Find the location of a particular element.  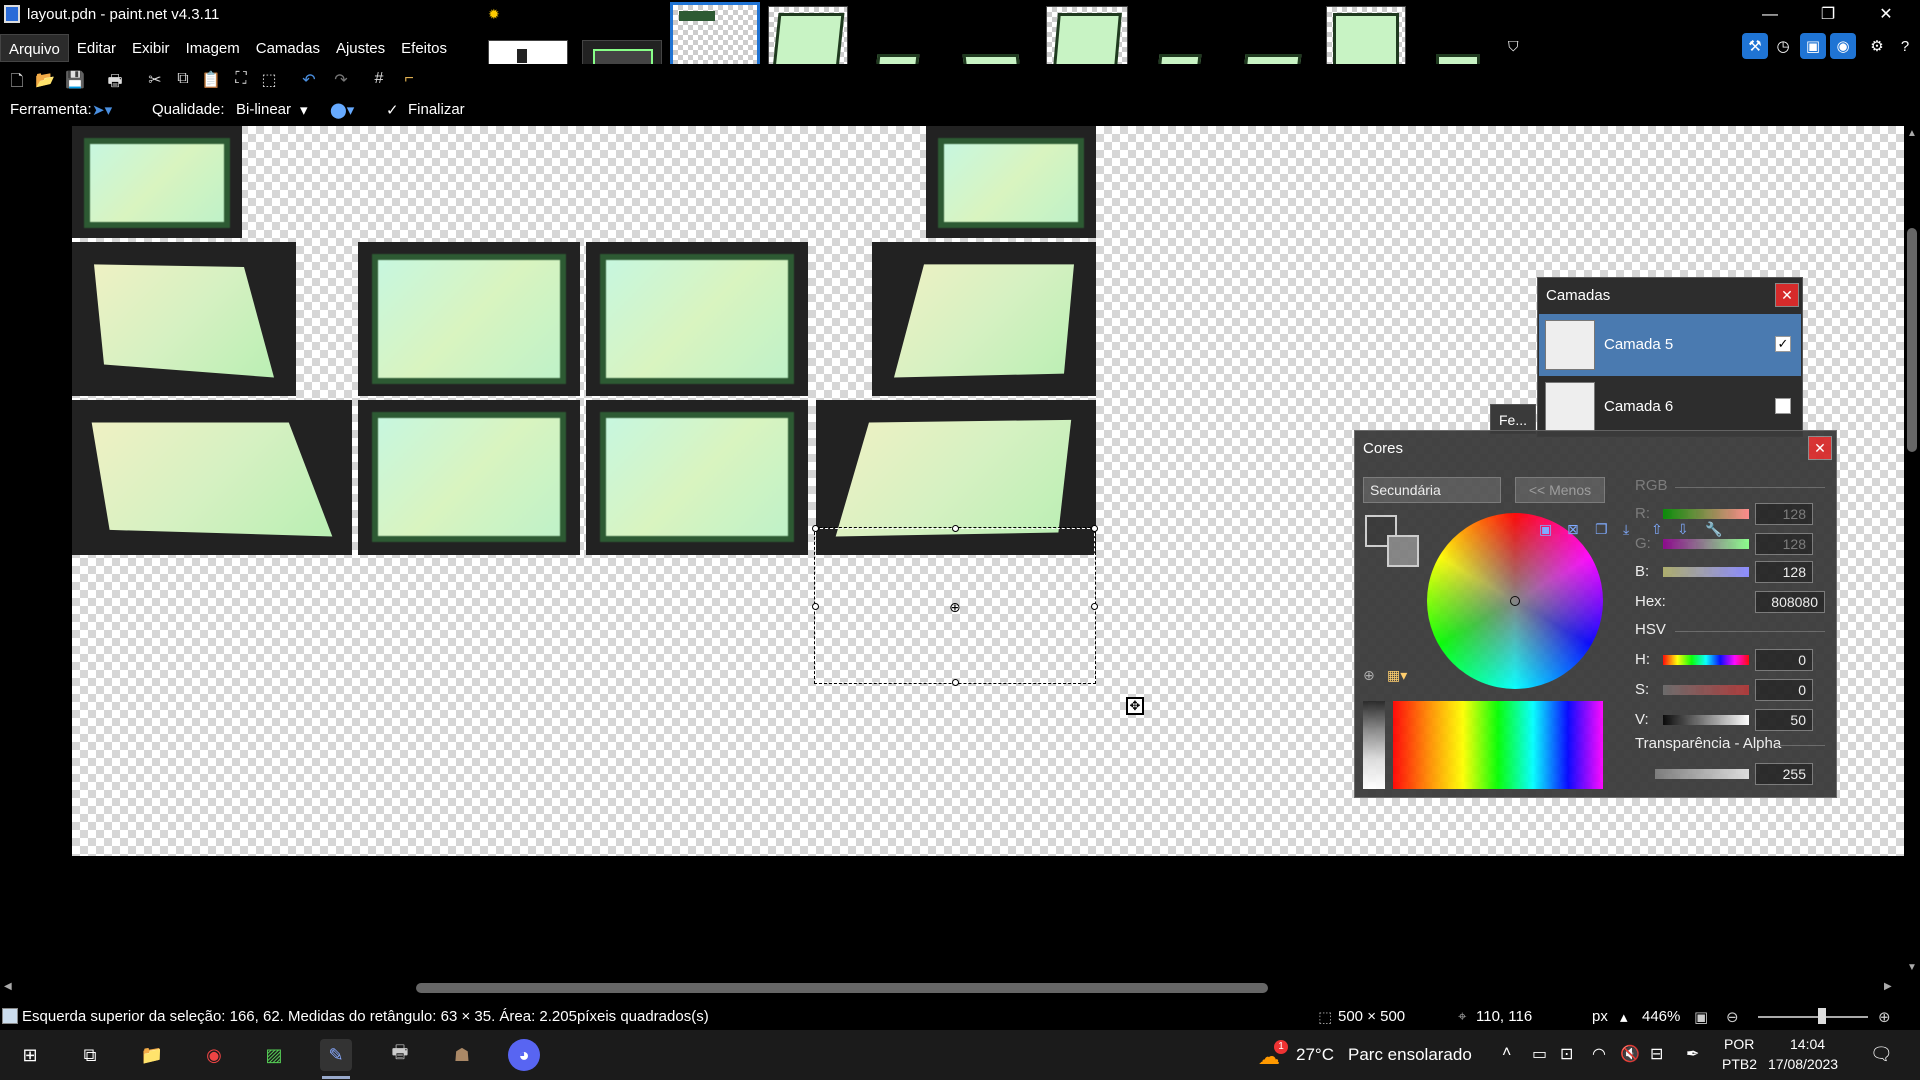

weather-desc: Parc ensolarado is located at coordinates (1410, 1055).